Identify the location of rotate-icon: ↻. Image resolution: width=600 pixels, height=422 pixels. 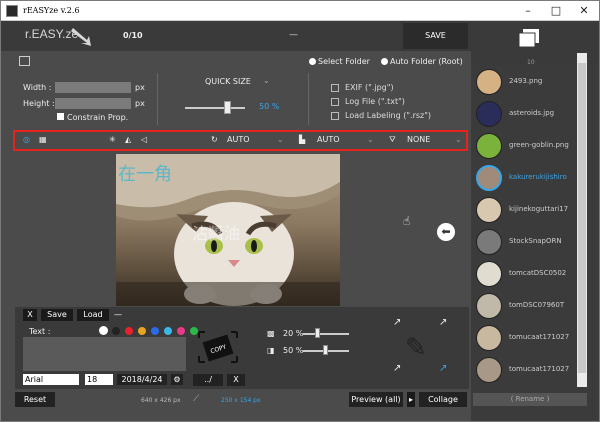
(214, 139).